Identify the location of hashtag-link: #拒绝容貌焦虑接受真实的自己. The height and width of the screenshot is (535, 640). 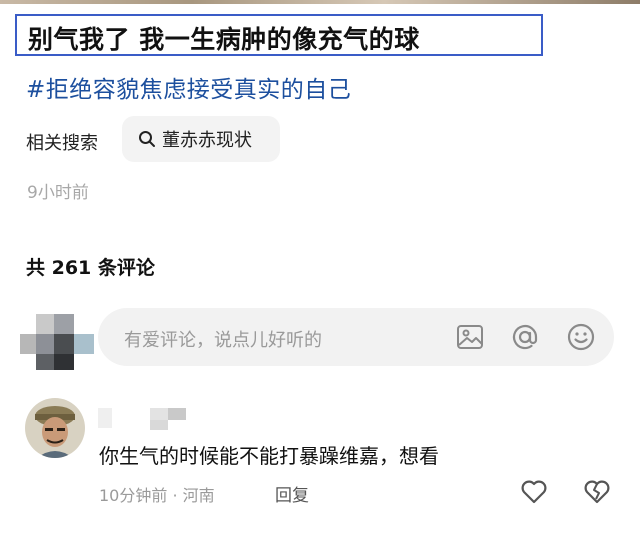
(188, 87).